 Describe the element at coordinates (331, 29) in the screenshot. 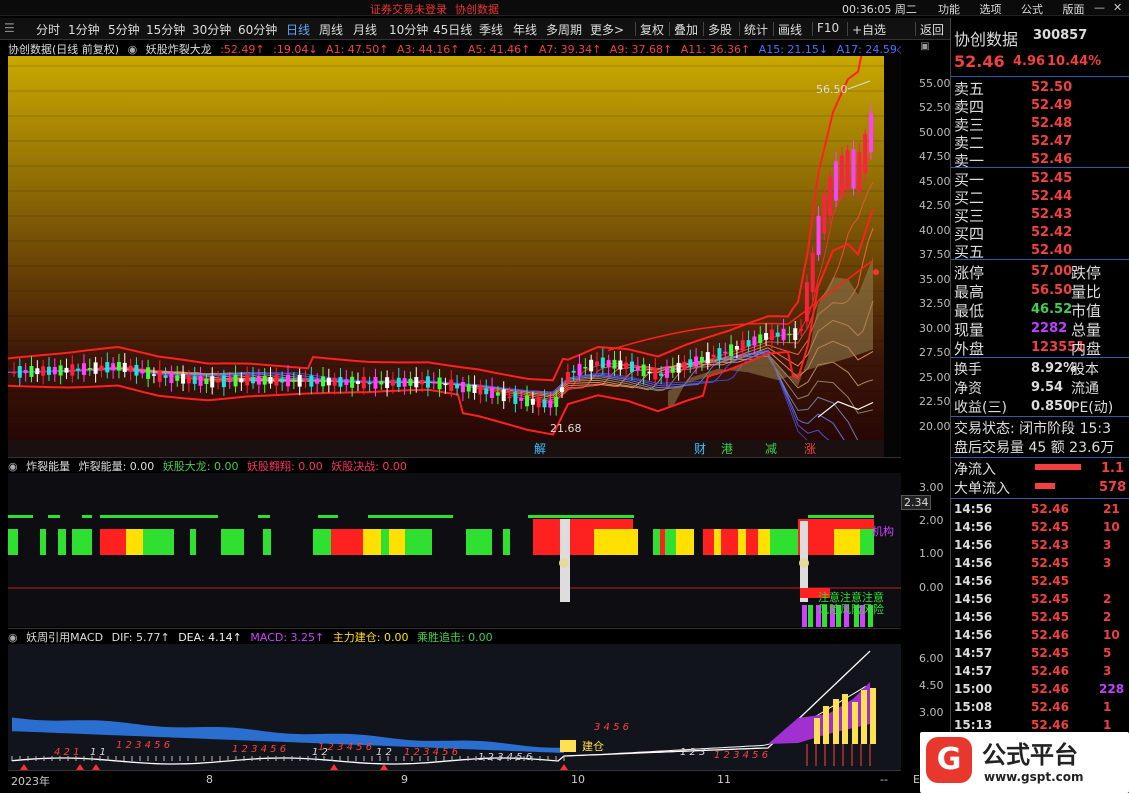

I see `period-tab-7: 周线` at that location.